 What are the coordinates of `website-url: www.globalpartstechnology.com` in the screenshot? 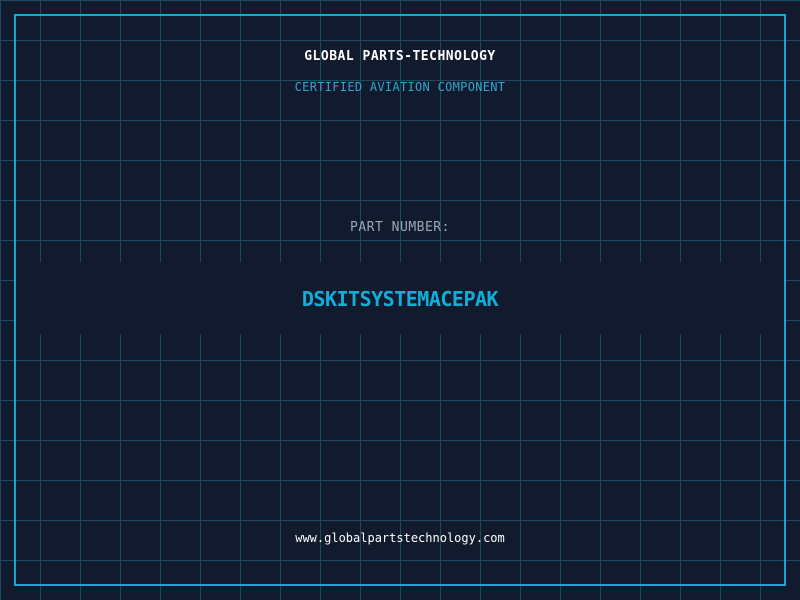 It's located at (400, 538).